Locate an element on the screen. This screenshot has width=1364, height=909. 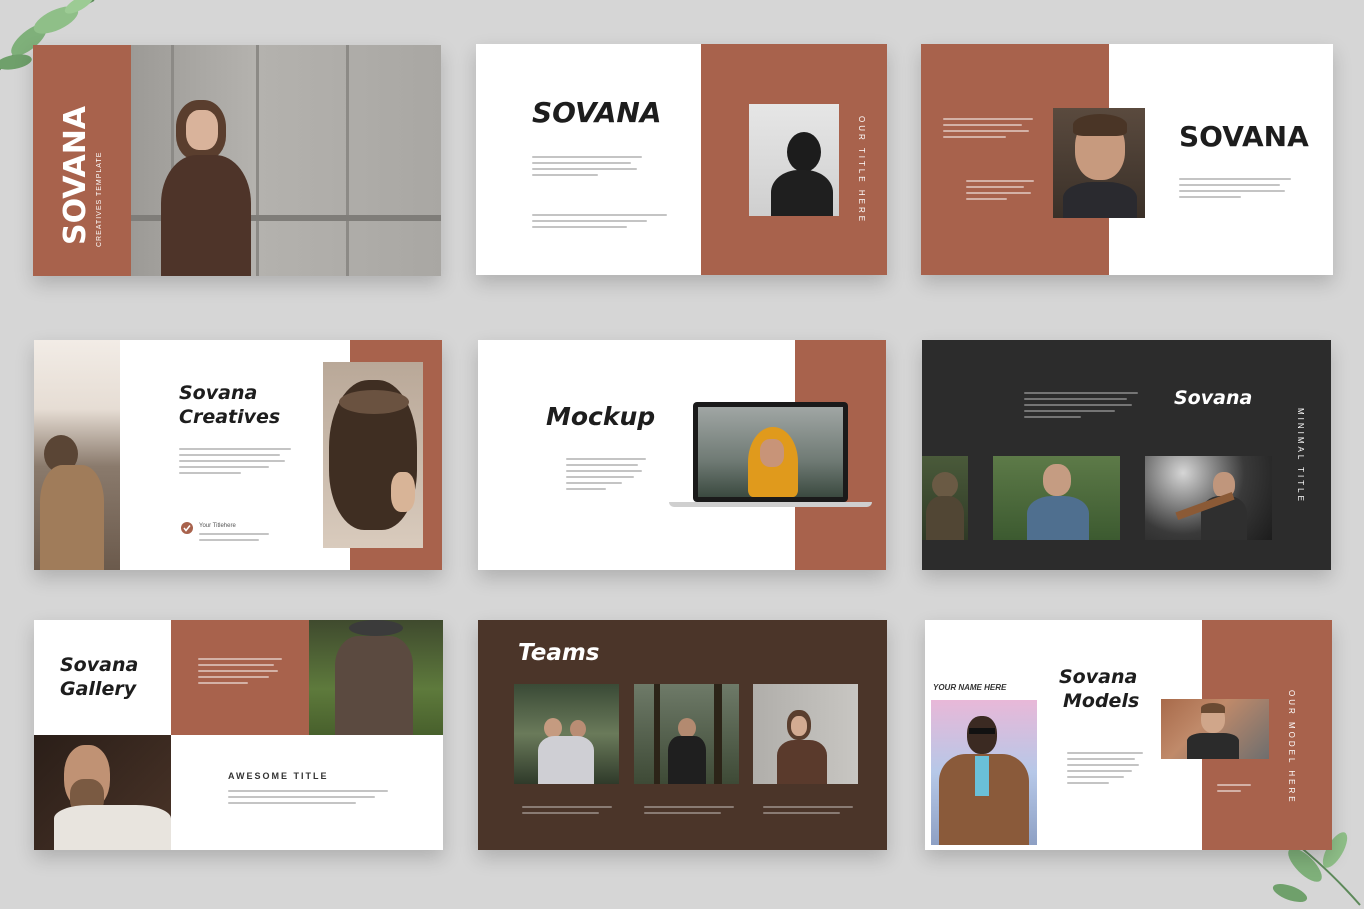
side-label: OUR TITLE HERE is located at coordinates (861, 170).